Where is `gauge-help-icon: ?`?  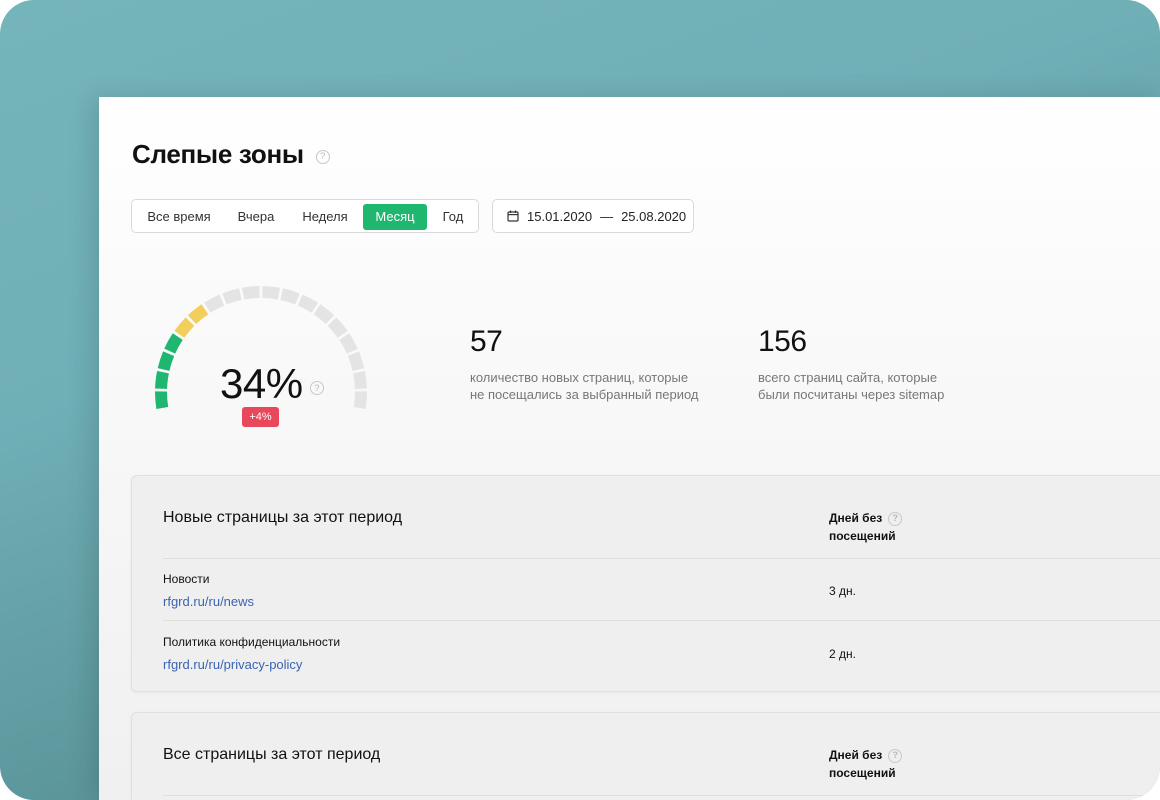
gauge-help-icon: ? is located at coordinates (317, 388).